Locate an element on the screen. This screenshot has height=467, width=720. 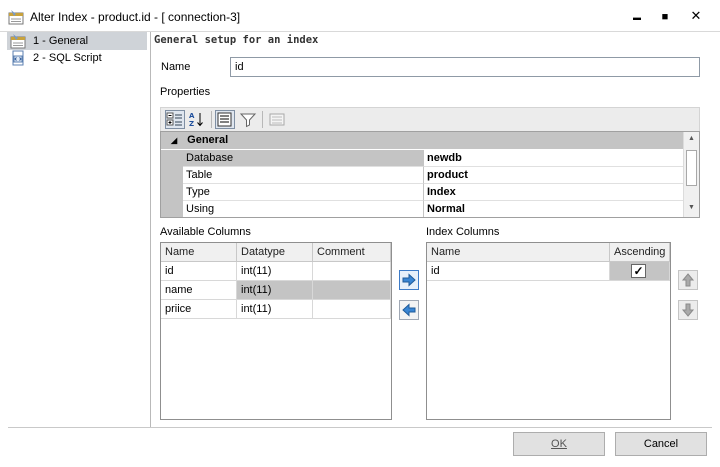
filter-button is located at coordinates (248, 119).